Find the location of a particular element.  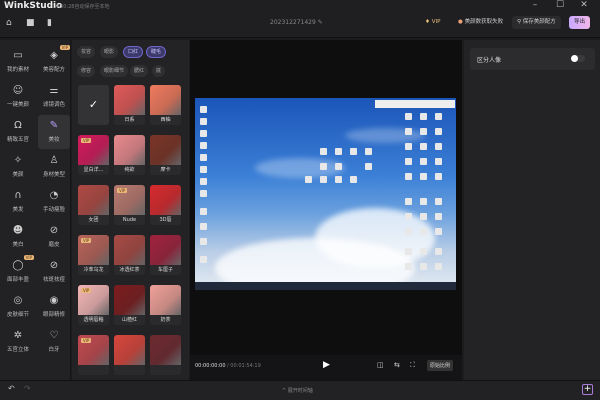

lipstick-tile: 女团 is located at coordinates (93, 205).